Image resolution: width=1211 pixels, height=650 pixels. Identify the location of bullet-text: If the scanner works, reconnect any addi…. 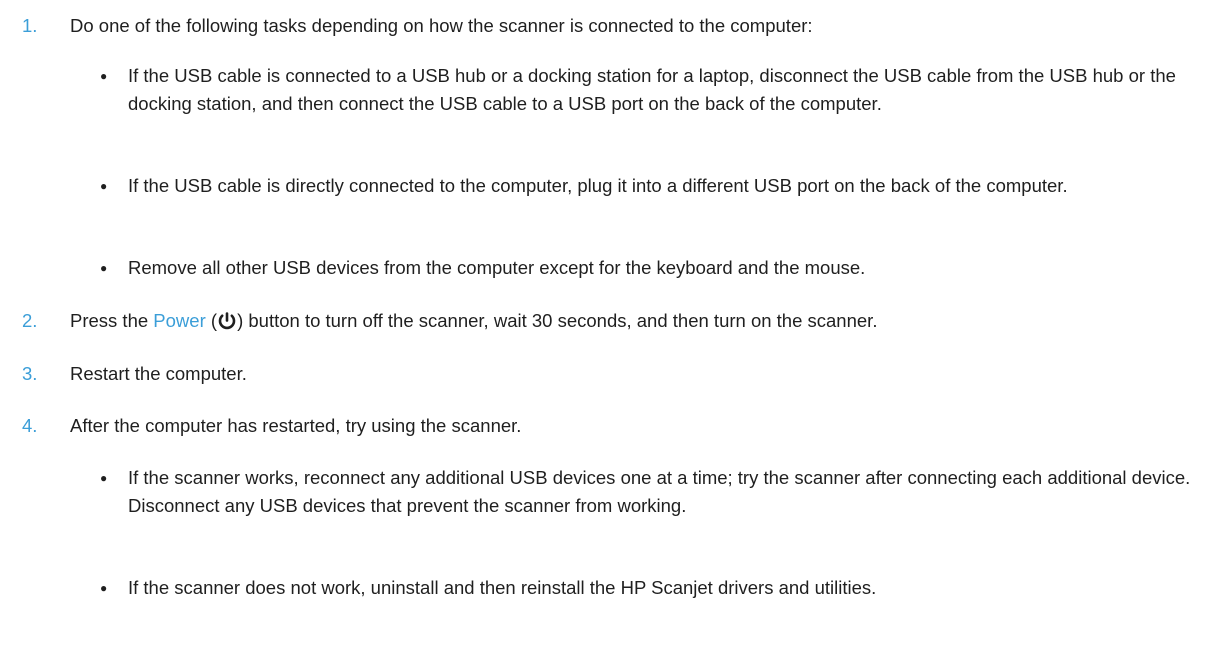
(659, 491).